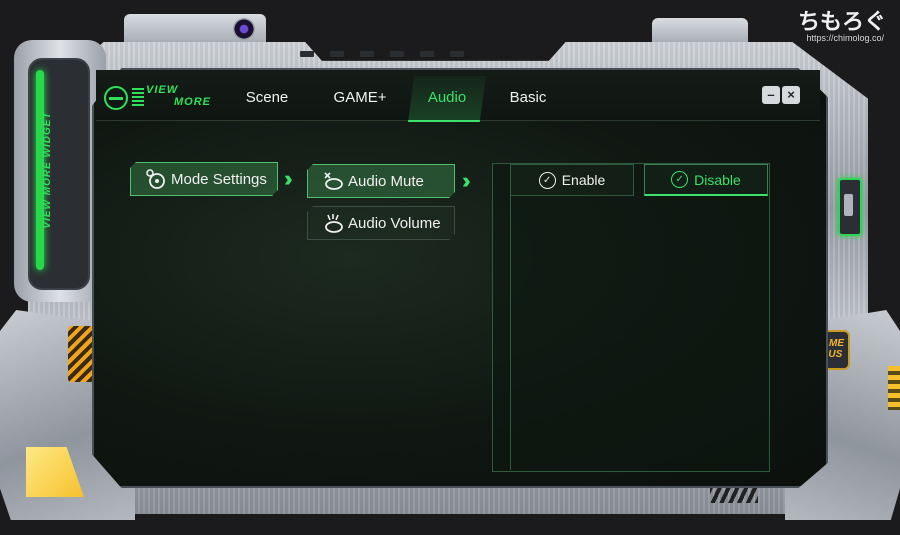 The image size is (900, 535). What do you see at coordinates (244, 29) in the screenshot?
I see `camera-icon` at bounding box center [244, 29].